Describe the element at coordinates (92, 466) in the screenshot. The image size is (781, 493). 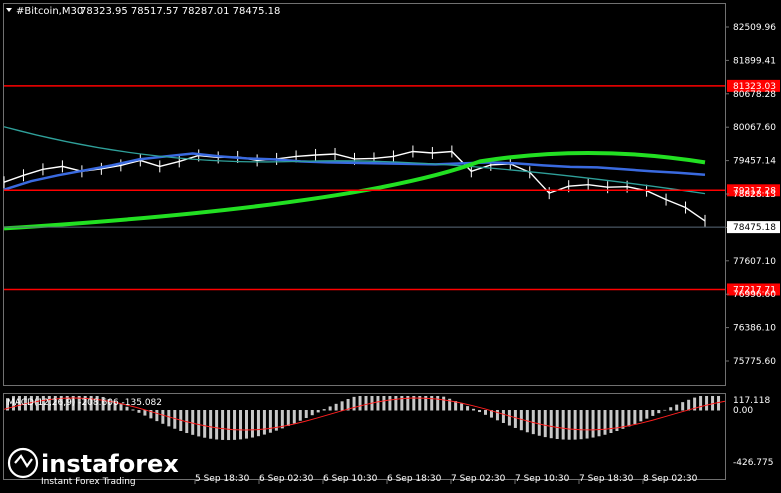
I see `instaforex-logo: instaforex Instant Forex Trading` at that location.